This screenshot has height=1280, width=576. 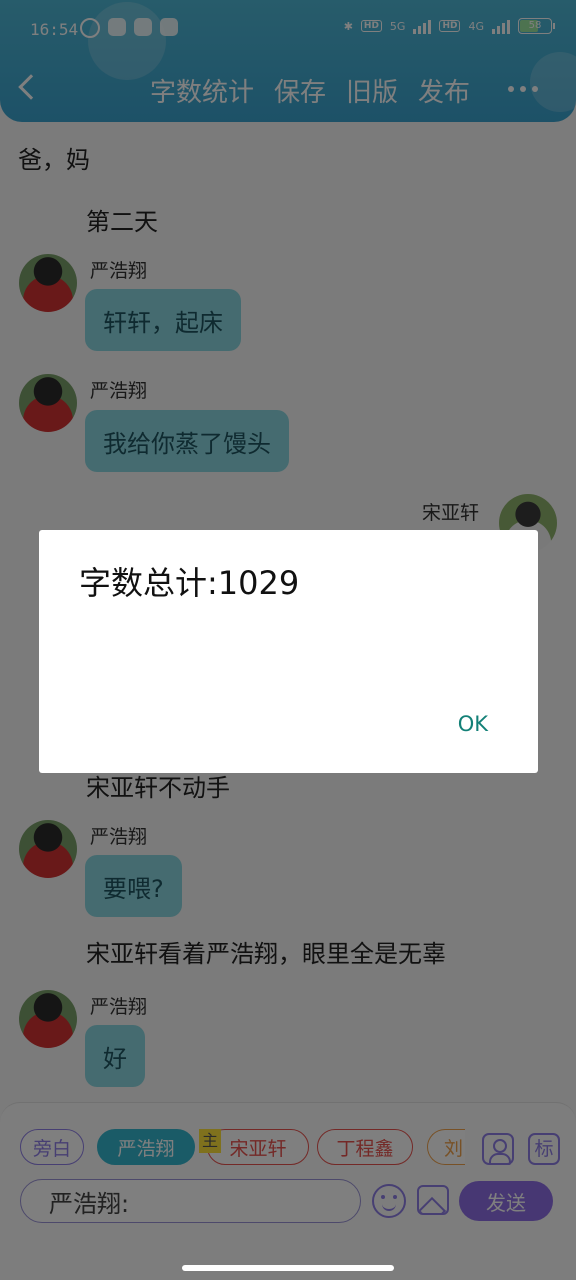 What do you see at coordinates (189, 583) in the screenshot?
I see `dialog-message: 字数总计:1029` at bounding box center [189, 583].